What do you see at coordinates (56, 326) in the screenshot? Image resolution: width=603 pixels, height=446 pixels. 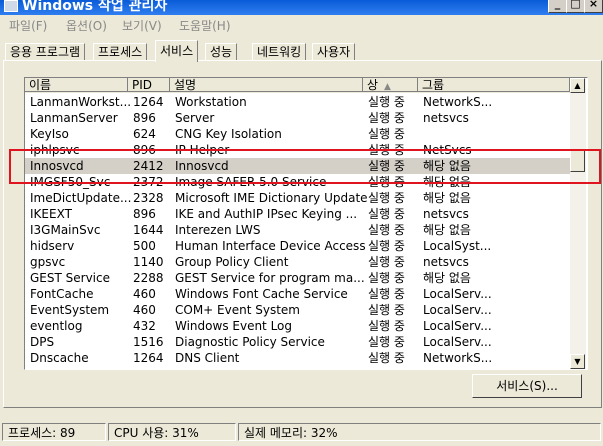 I see `cell-name: eventlog` at bounding box center [56, 326].